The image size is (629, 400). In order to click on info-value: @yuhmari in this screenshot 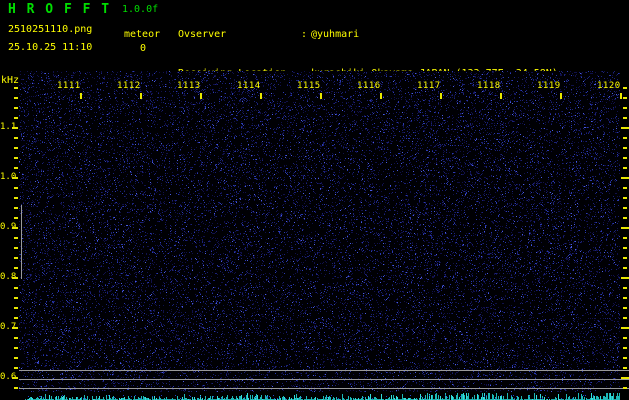, I will do `click(335, 34)`.